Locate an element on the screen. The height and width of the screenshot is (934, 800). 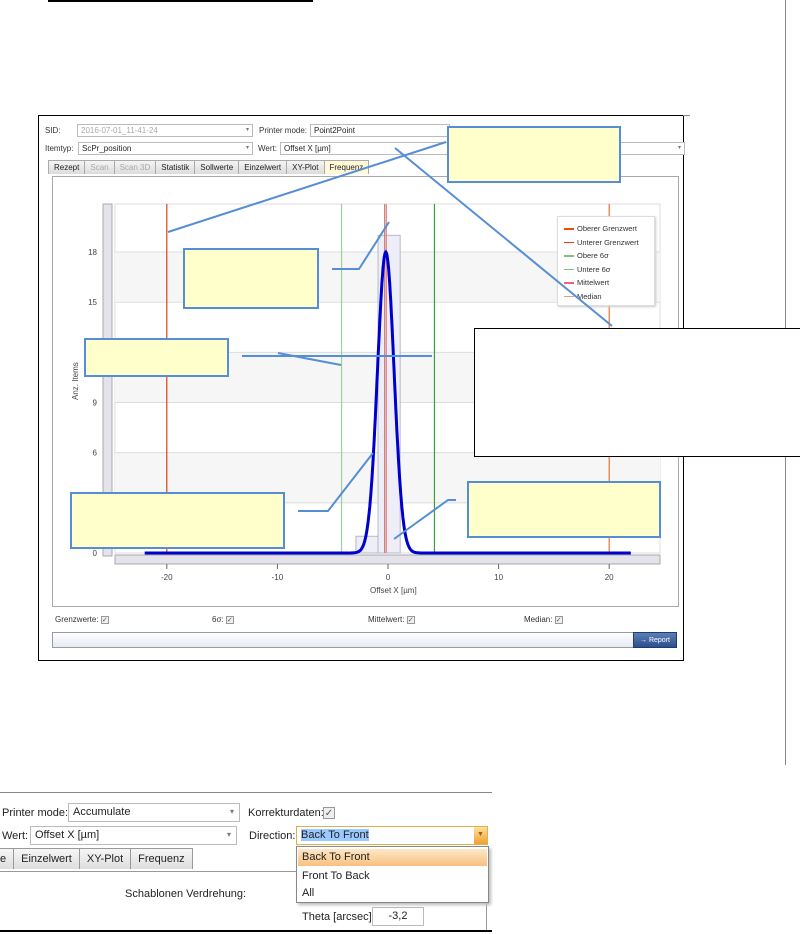
theta-label: Theta [arcsec]: is located at coordinates (338, 917).